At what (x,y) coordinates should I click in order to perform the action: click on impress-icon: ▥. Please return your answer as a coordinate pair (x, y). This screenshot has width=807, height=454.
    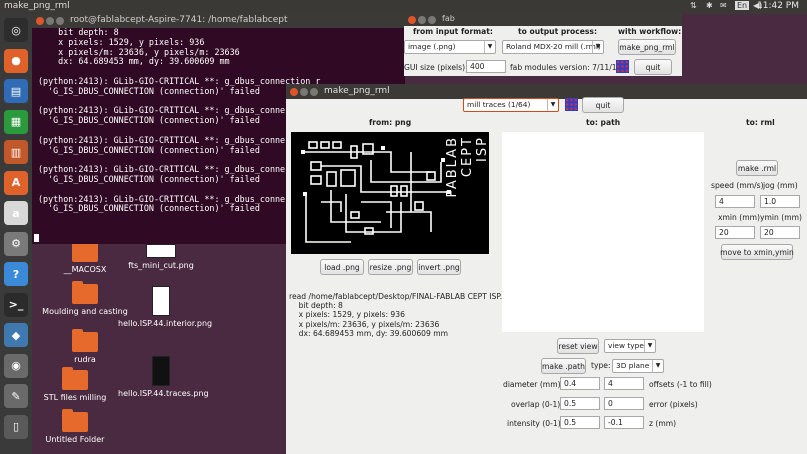
    Looking at the image, I should click on (16, 152).